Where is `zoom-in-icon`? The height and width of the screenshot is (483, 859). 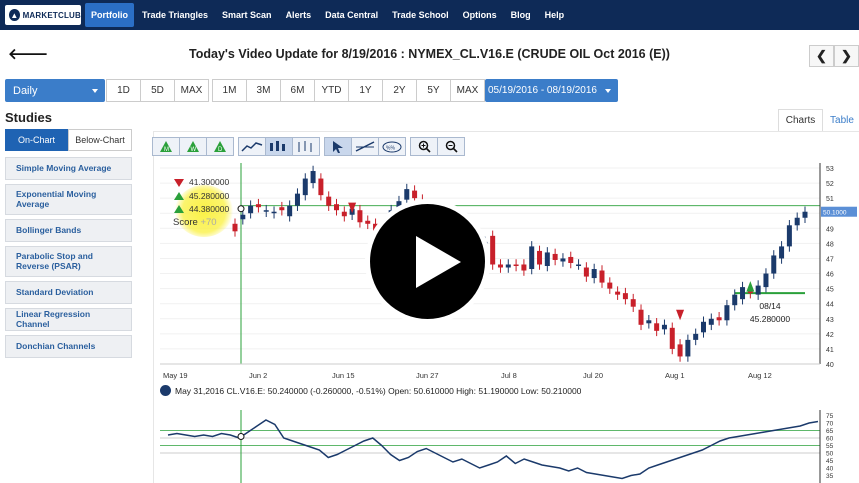
zoom-in-icon is located at coordinates (424, 146).